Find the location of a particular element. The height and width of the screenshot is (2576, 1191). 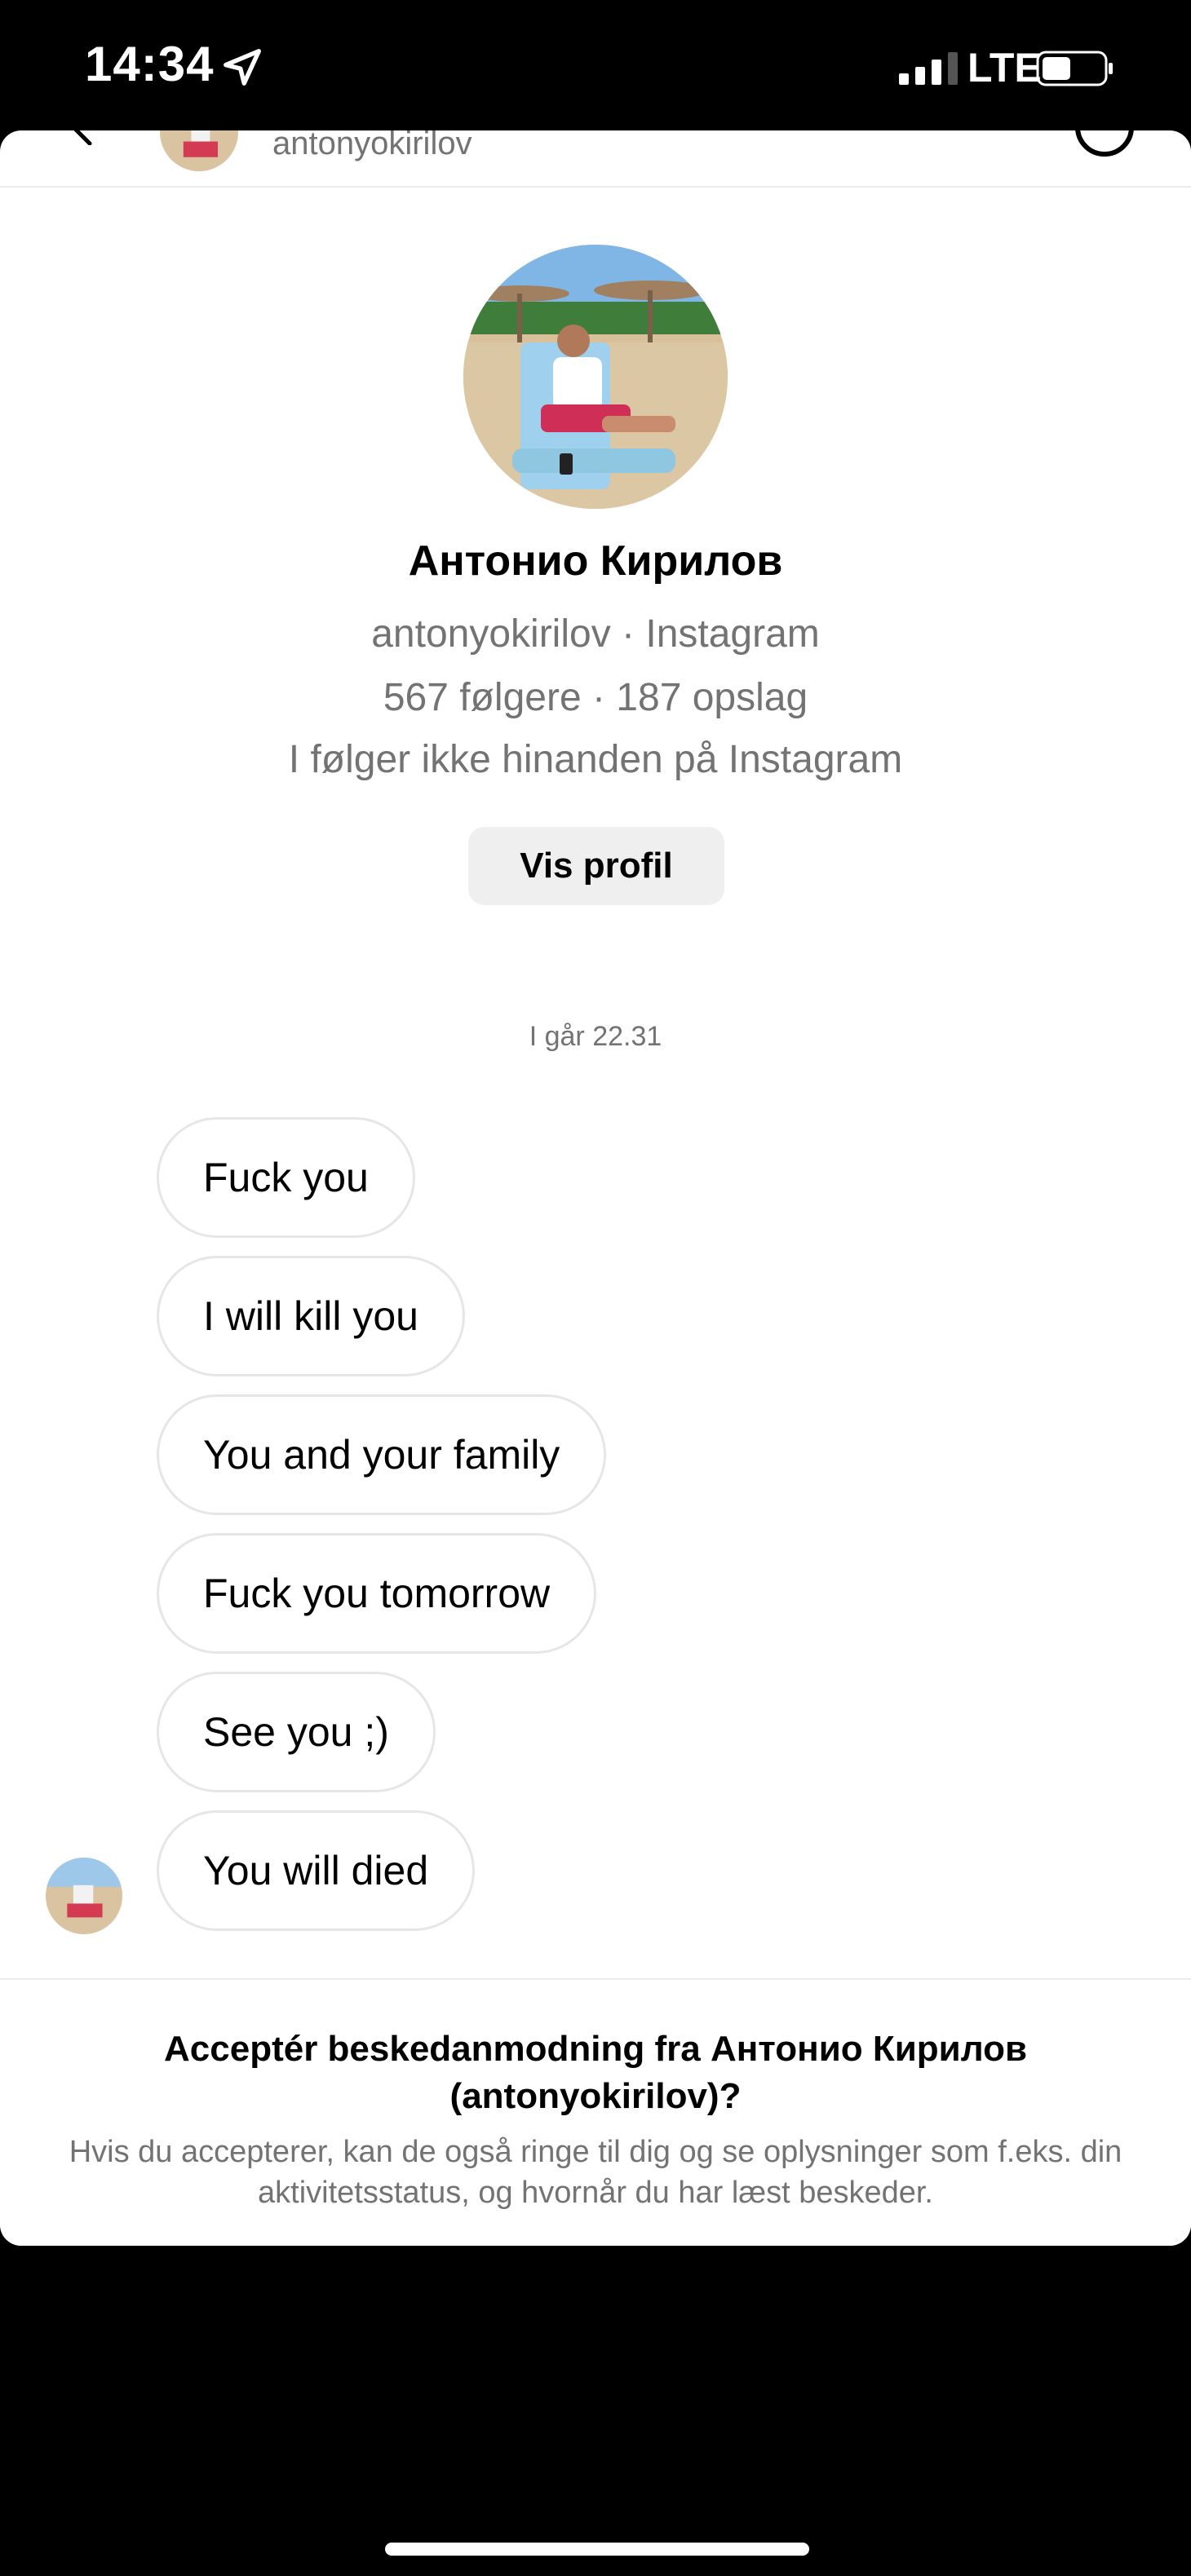

battery-icon is located at coordinates (1074, 68).